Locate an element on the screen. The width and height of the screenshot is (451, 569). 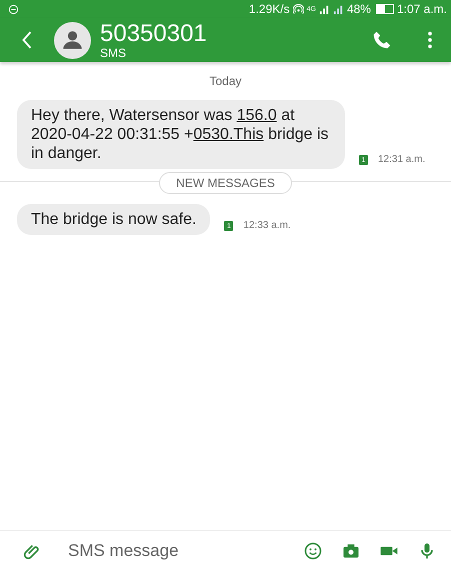
message-time: 12:31 a.m. is located at coordinates (402, 159).